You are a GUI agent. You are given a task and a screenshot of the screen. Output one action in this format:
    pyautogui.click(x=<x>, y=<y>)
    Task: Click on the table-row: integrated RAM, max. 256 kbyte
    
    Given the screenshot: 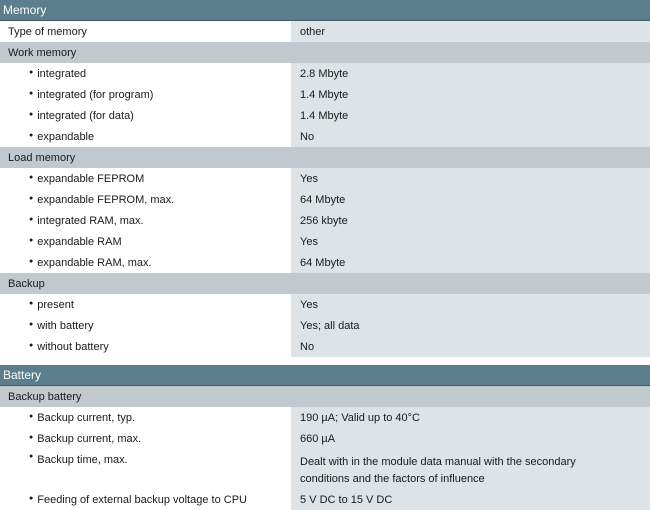 What is the action you would take?
    pyautogui.click(x=325, y=220)
    